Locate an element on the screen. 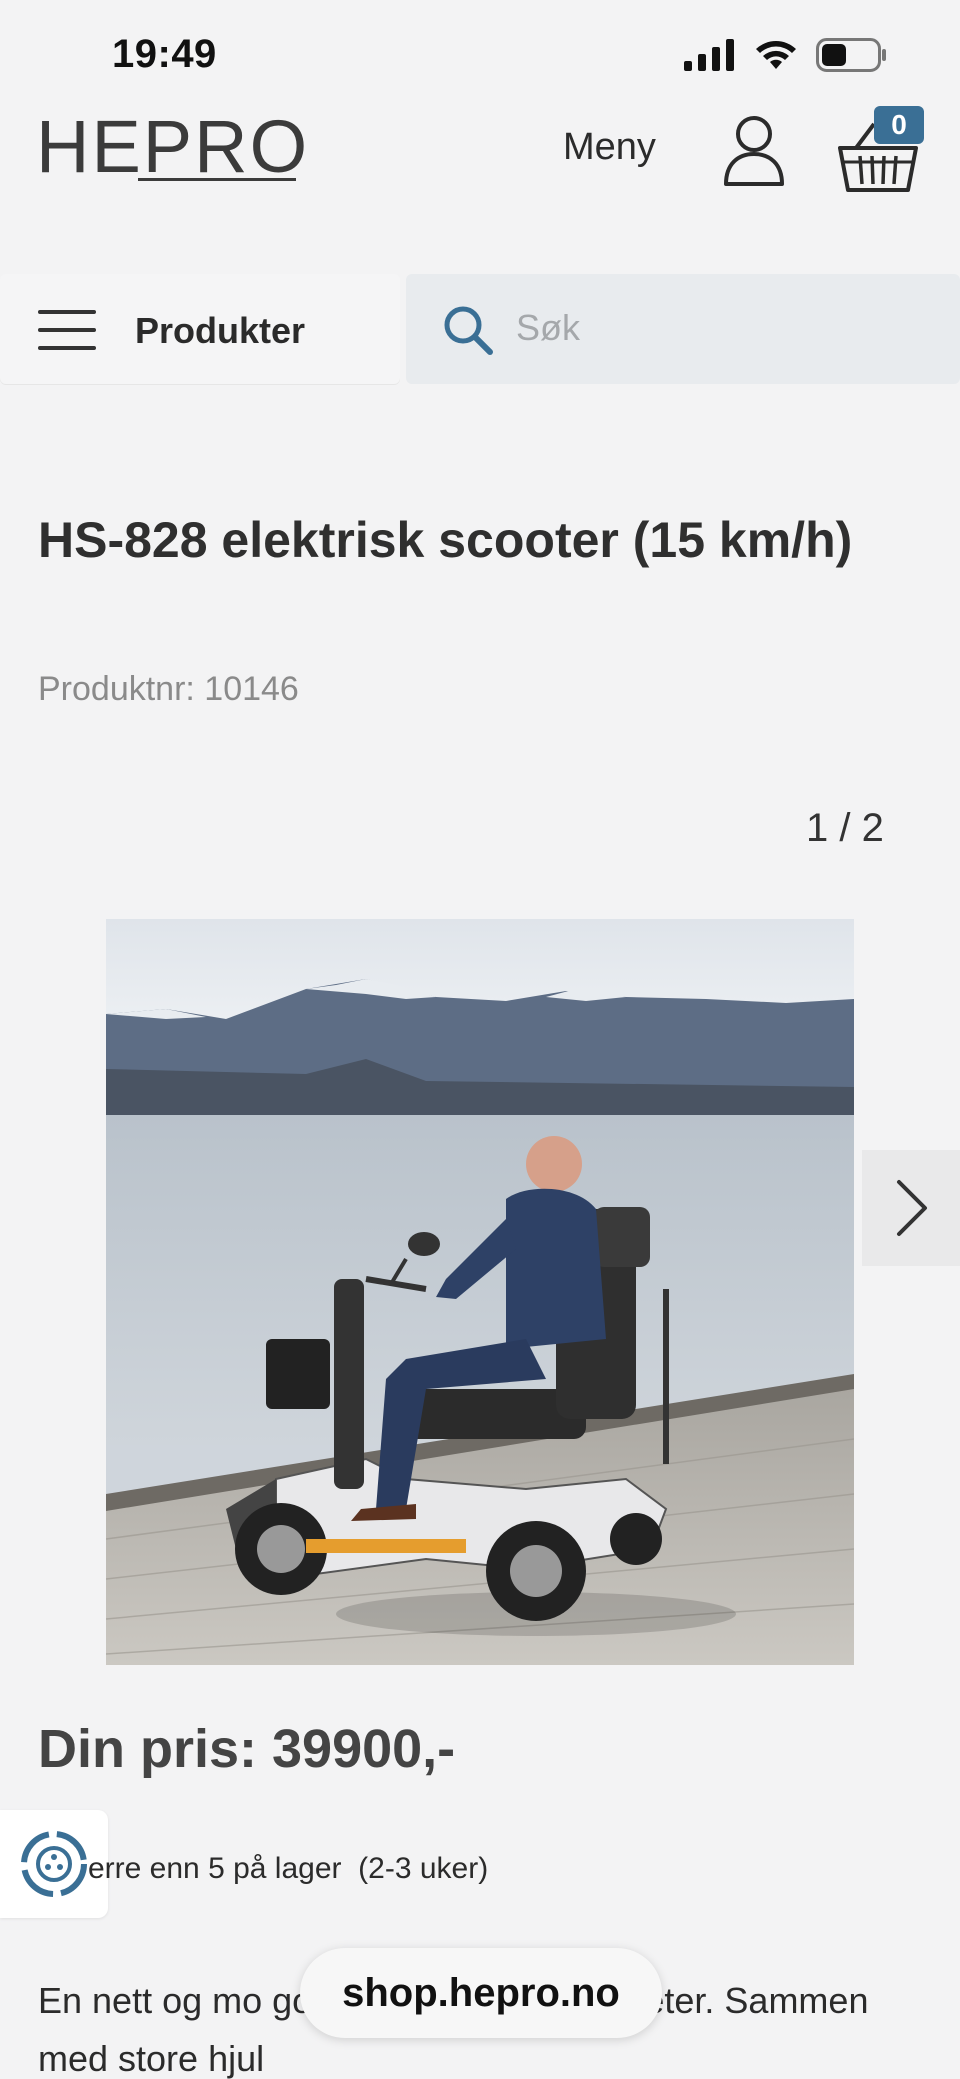  next-image-button is located at coordinates (911, 1208).